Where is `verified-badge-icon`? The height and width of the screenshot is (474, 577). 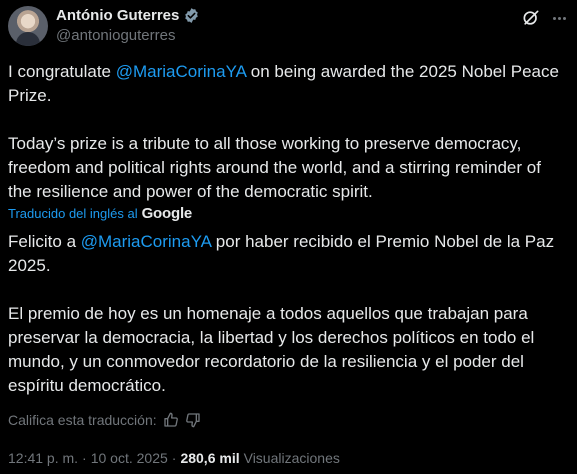
verified-badge-icon is located at coordinates (192, 15).